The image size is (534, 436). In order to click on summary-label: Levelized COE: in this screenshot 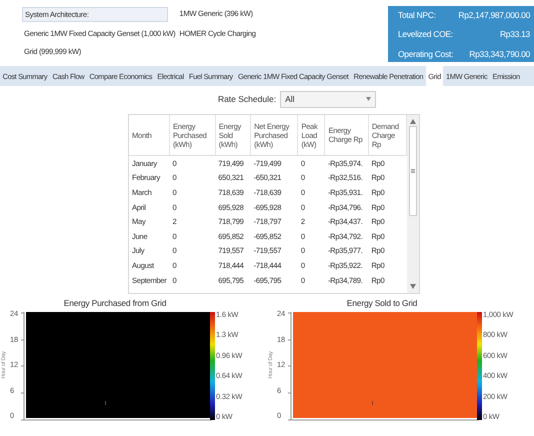, I will do `click(426, 35)`.